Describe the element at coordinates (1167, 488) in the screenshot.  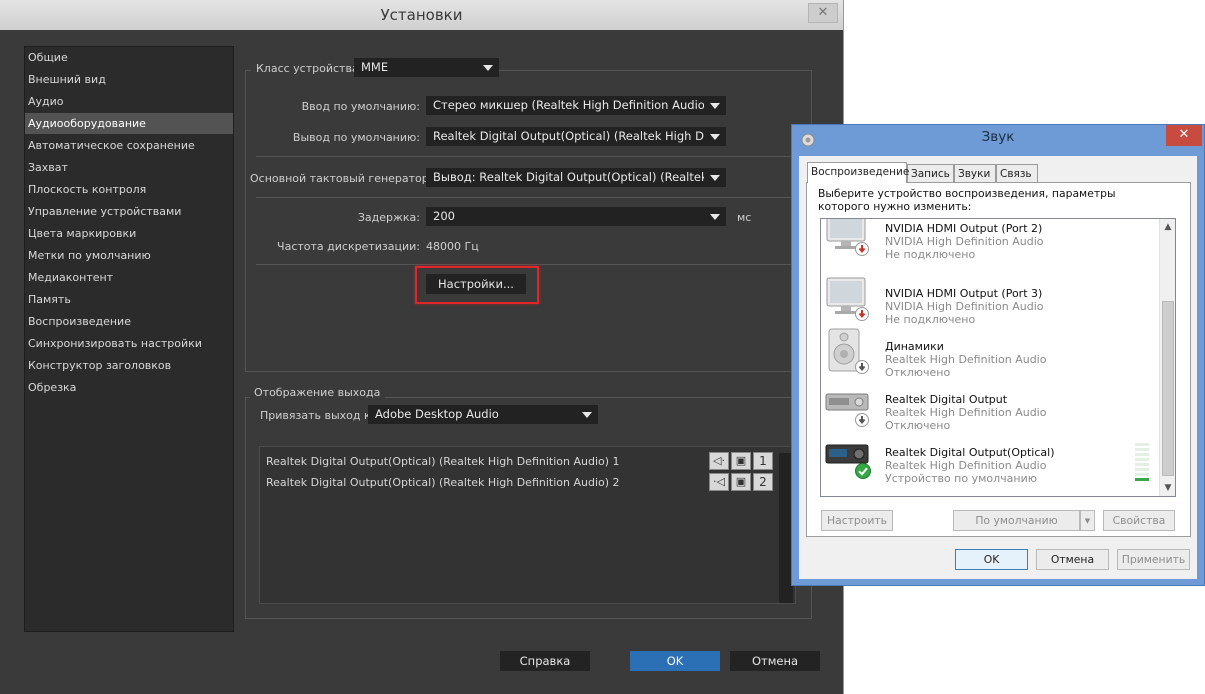
I see `scroll-down-icon: ▼` at that location.